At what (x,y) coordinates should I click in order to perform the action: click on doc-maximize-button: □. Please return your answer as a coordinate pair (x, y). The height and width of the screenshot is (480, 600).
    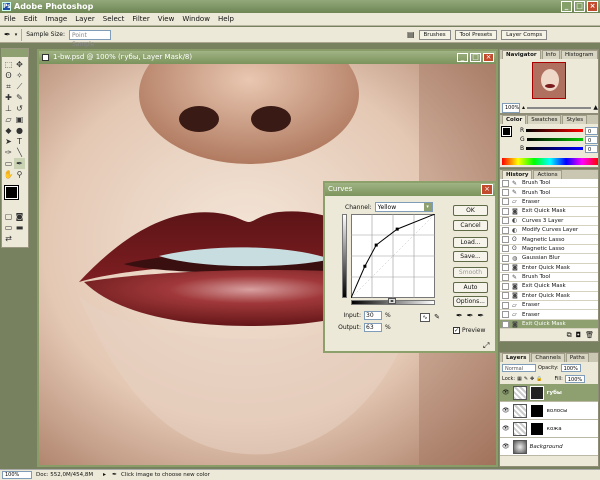
    Looking at the image, I should click on (475, 57).